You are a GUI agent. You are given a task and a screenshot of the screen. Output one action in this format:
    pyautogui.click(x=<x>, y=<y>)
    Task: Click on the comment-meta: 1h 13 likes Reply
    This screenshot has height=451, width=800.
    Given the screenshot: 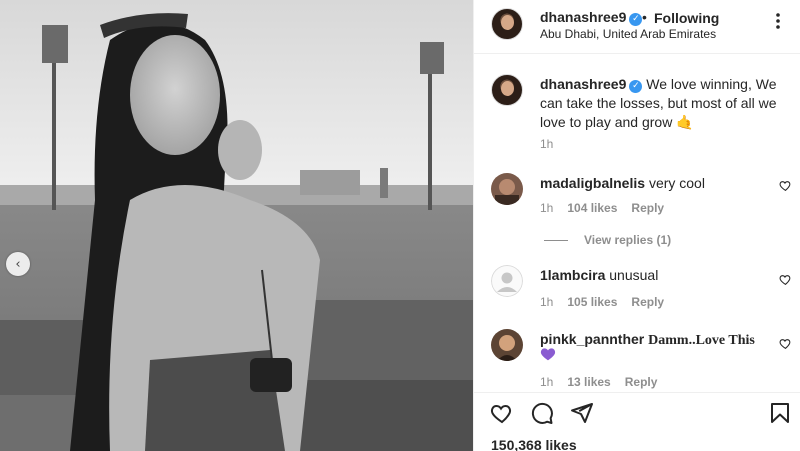 What is the action you would take?
    pyautogui.click(x=605, y=382)
    